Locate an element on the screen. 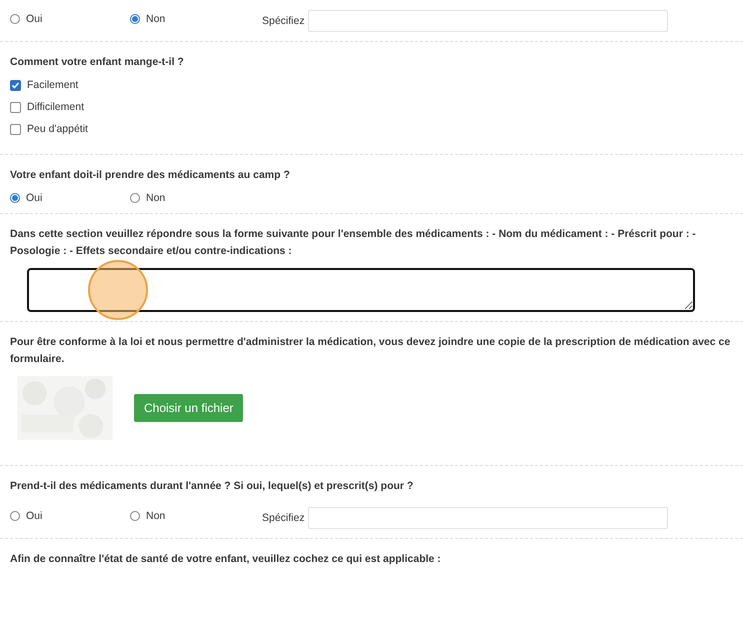 This screenshot has width=743, height=632. question-text: Votre enfant doit-il prendre des médicaments au camp ? is located at coordinates (150, 175).